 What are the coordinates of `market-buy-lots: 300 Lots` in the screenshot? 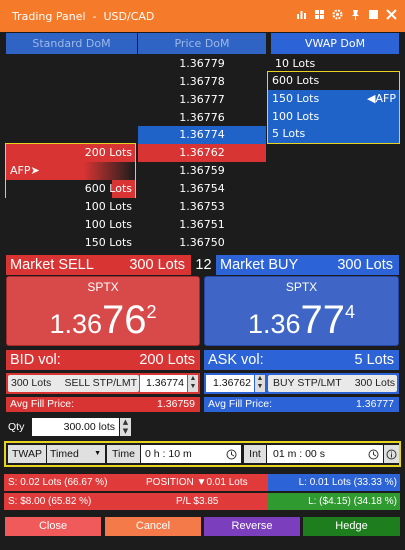 It's located at (365, 265).